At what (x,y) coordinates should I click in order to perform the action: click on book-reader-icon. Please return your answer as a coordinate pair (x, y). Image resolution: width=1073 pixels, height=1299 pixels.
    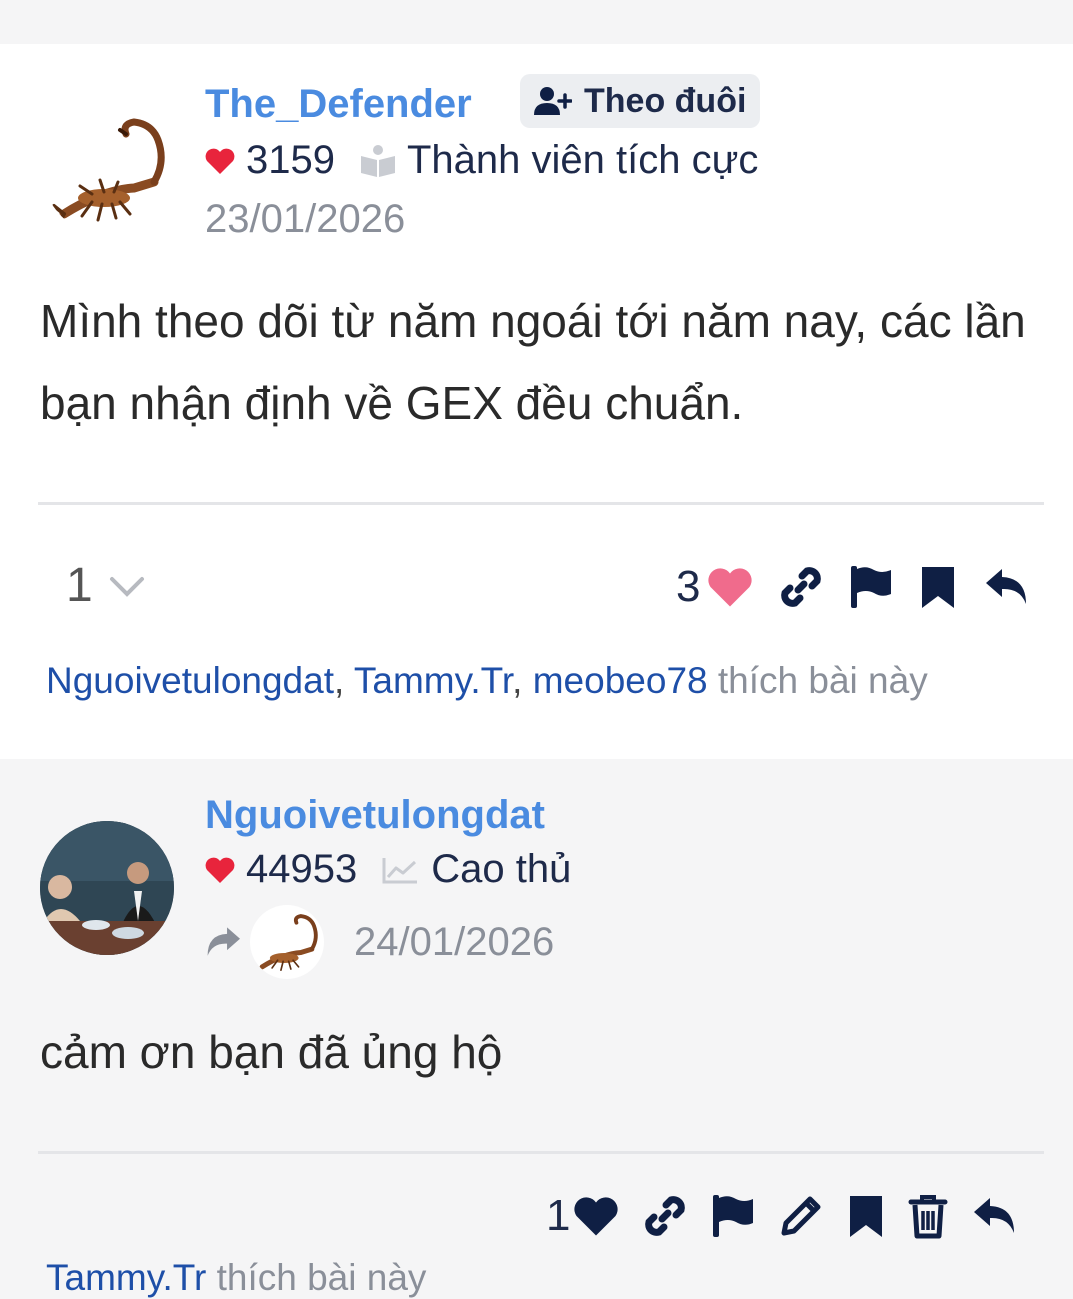
    Looking at the image, I should click on (377, 160).